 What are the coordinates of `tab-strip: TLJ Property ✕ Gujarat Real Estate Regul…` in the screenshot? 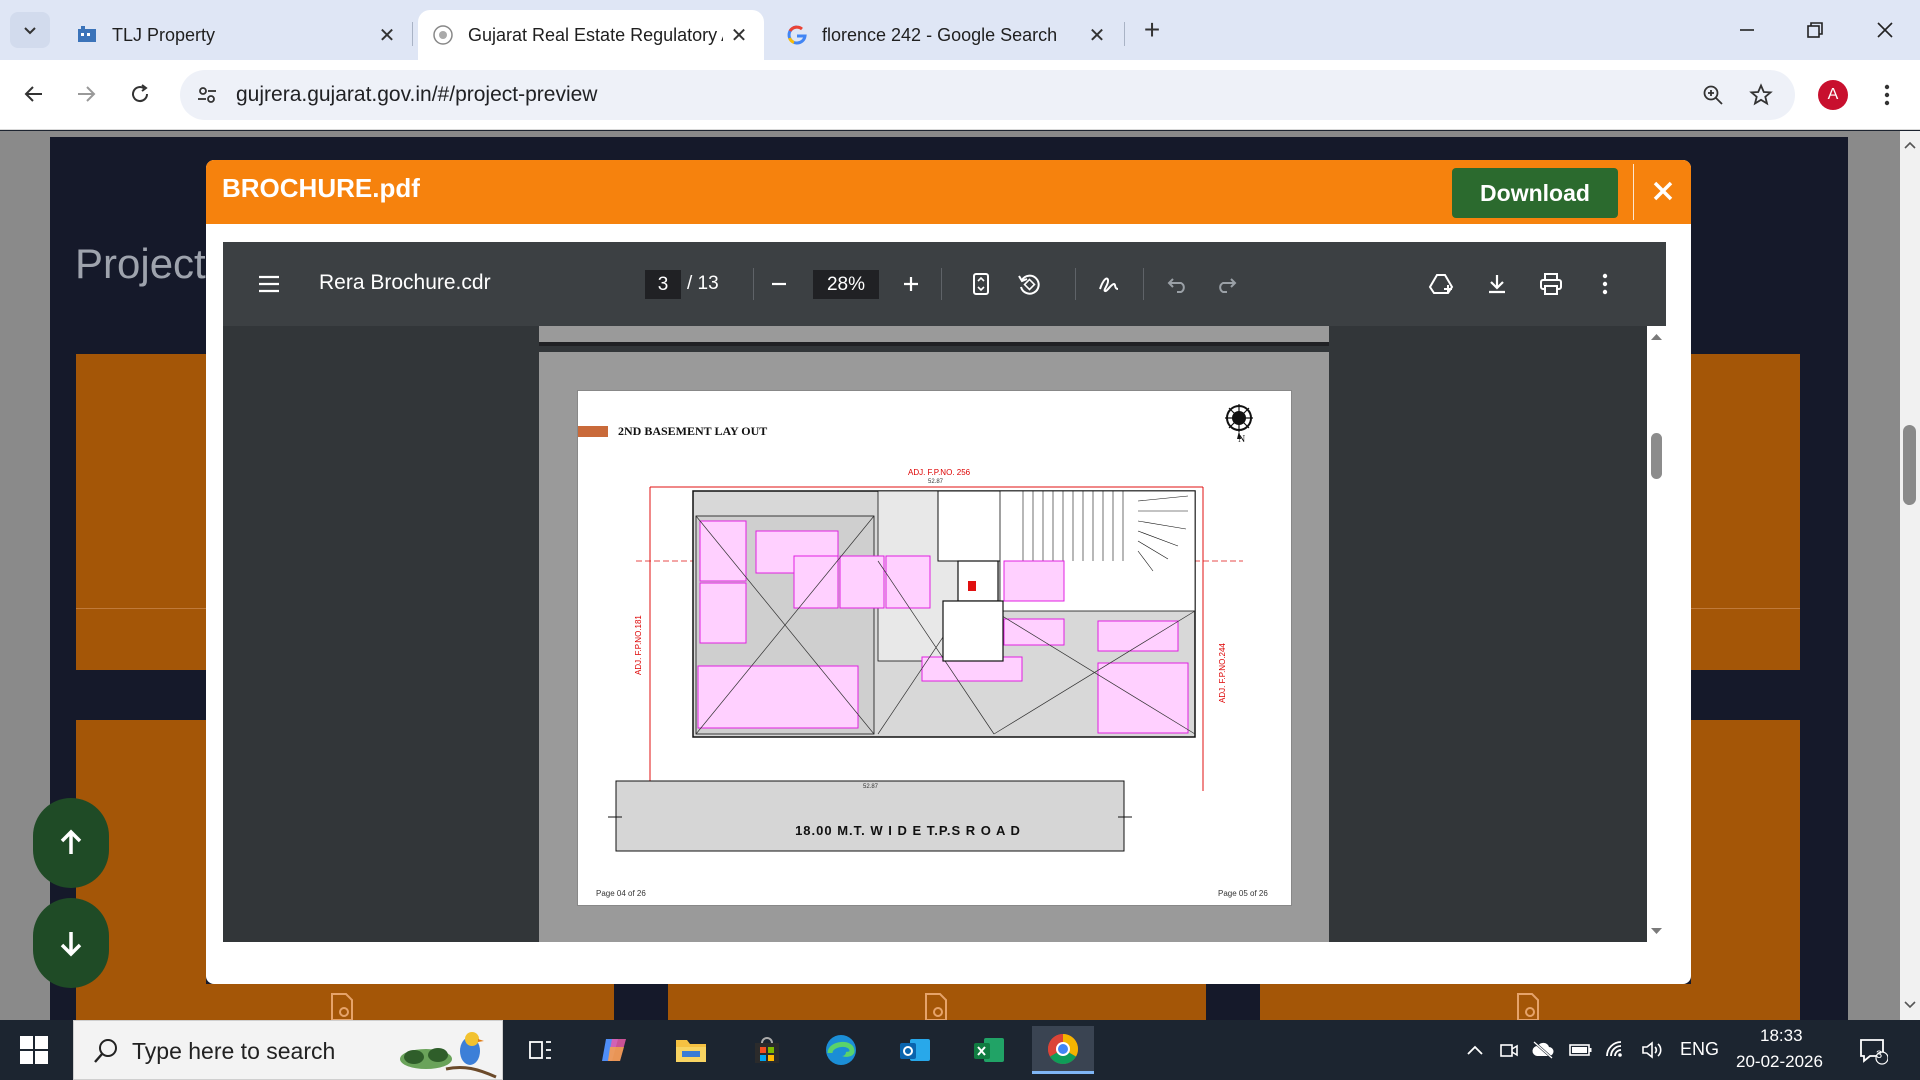 It's located at (960, 30).